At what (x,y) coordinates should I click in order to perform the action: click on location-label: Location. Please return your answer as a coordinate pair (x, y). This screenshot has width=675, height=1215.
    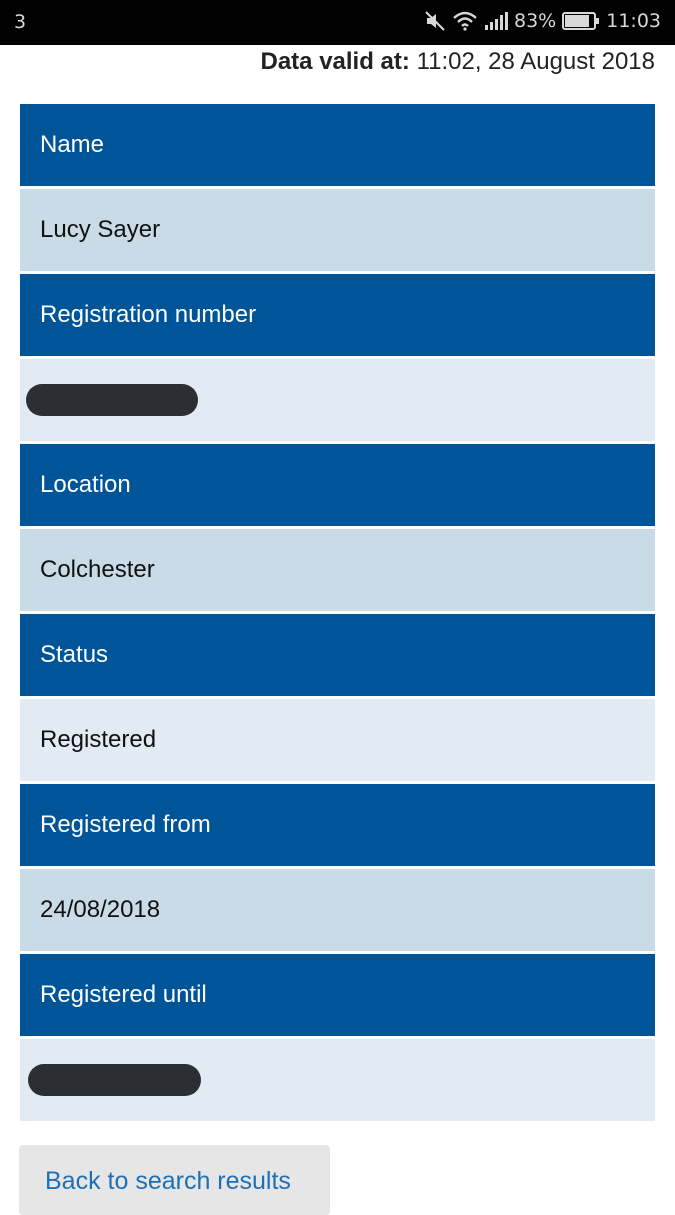
    Looking at the image, I should click on (85, 484).